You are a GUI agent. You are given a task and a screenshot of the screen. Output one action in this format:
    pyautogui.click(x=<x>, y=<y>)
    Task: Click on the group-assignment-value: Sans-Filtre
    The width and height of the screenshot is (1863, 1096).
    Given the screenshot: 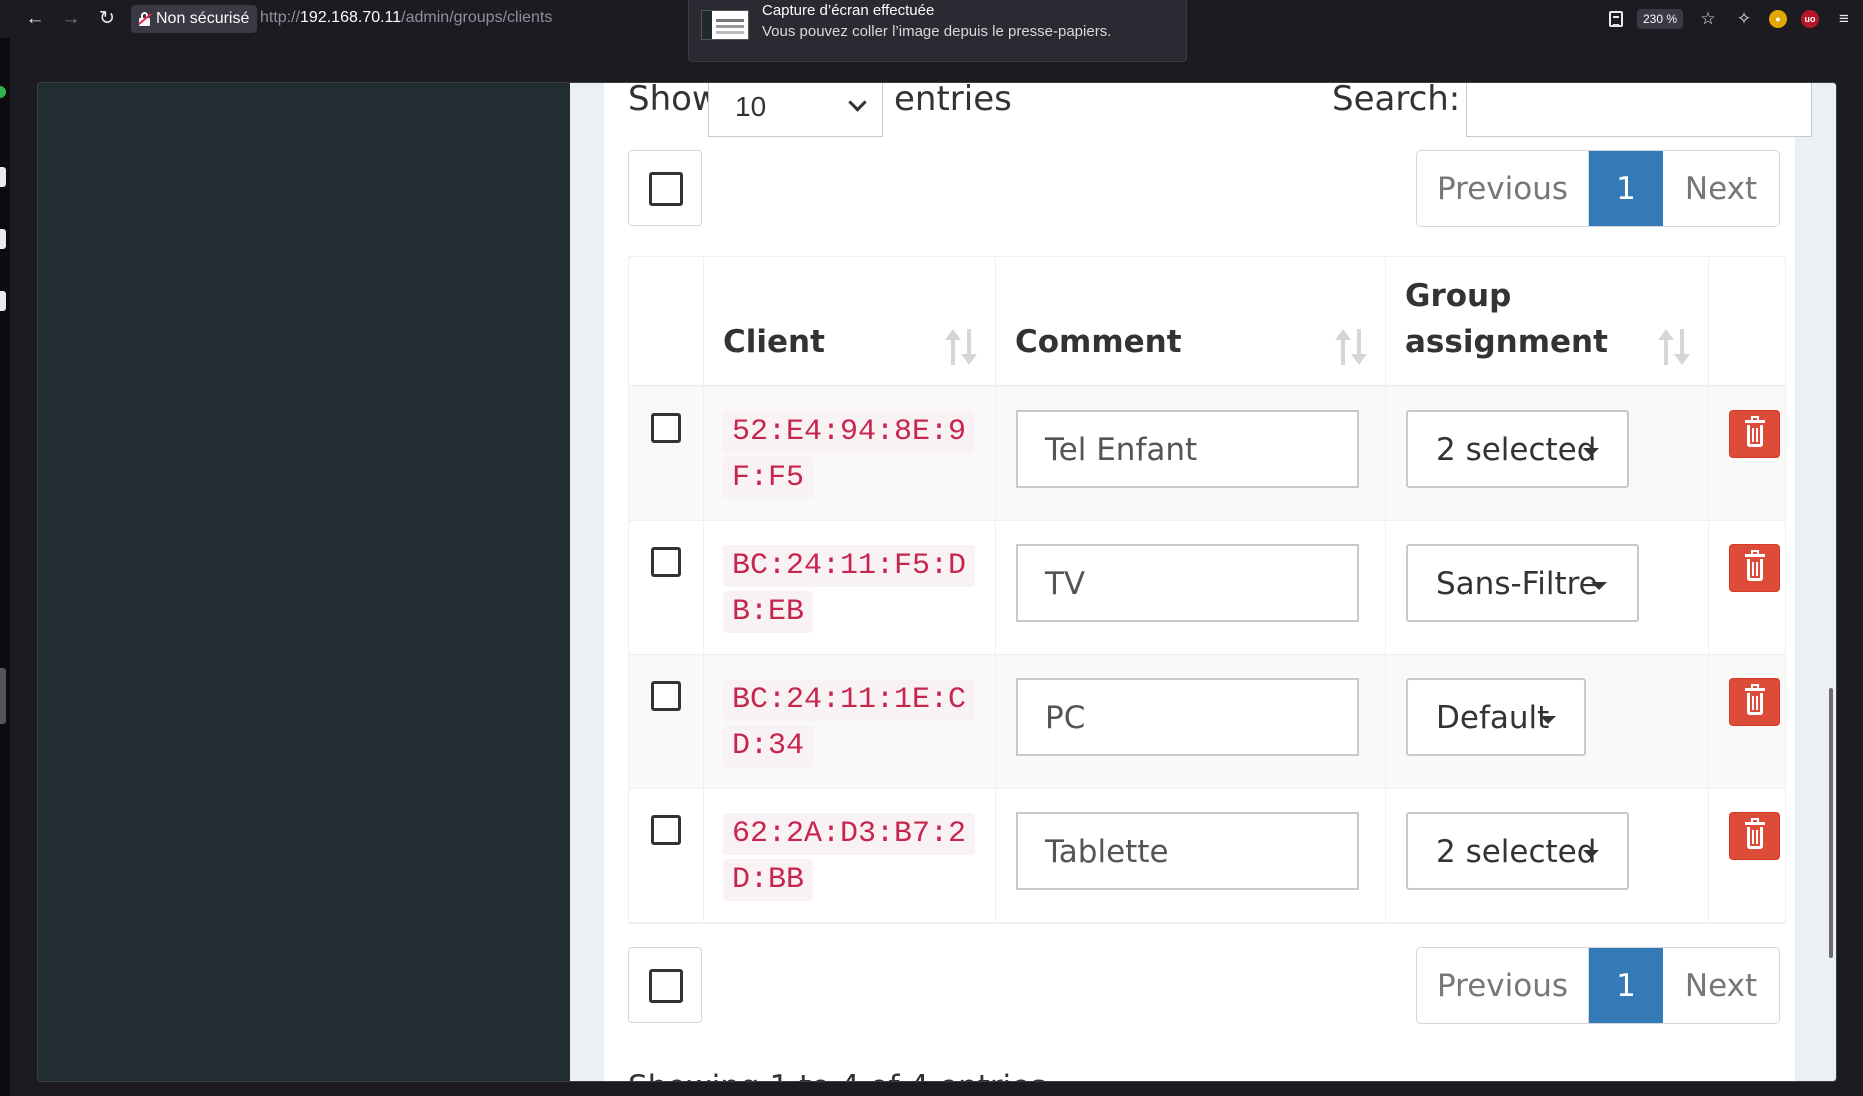 What is the action you would take?
    pyautogui.click(x=1517, y=584)
    